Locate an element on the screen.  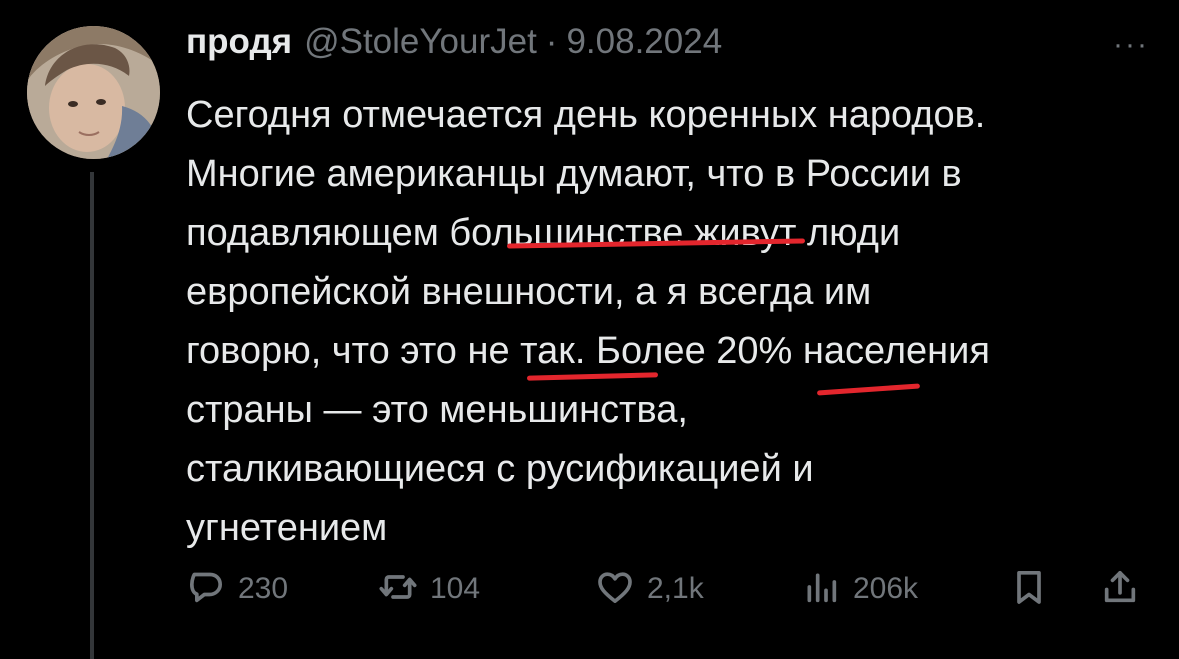
tweet-text-line: угнетением is located at coordinates (287, 528).